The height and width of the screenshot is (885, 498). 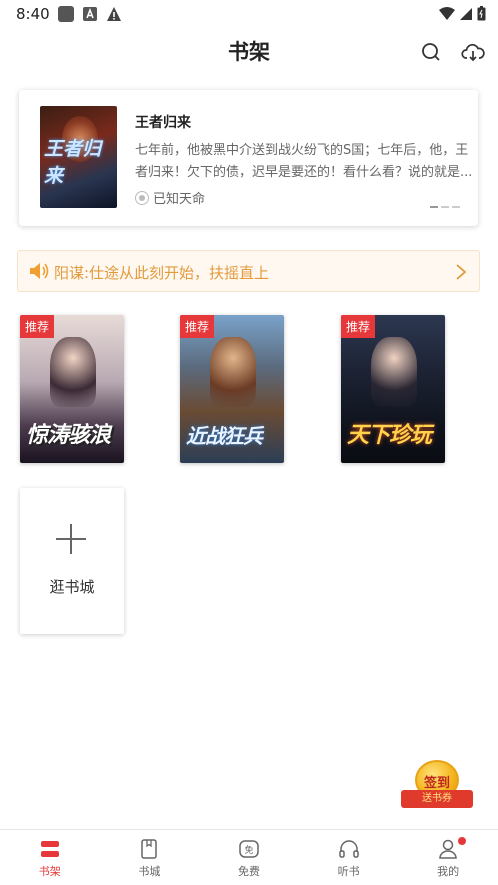 What do you see at coordinates (49, 849) in the screenshot?
I see `bookshelf-icon` at bounding box center [49, 849].